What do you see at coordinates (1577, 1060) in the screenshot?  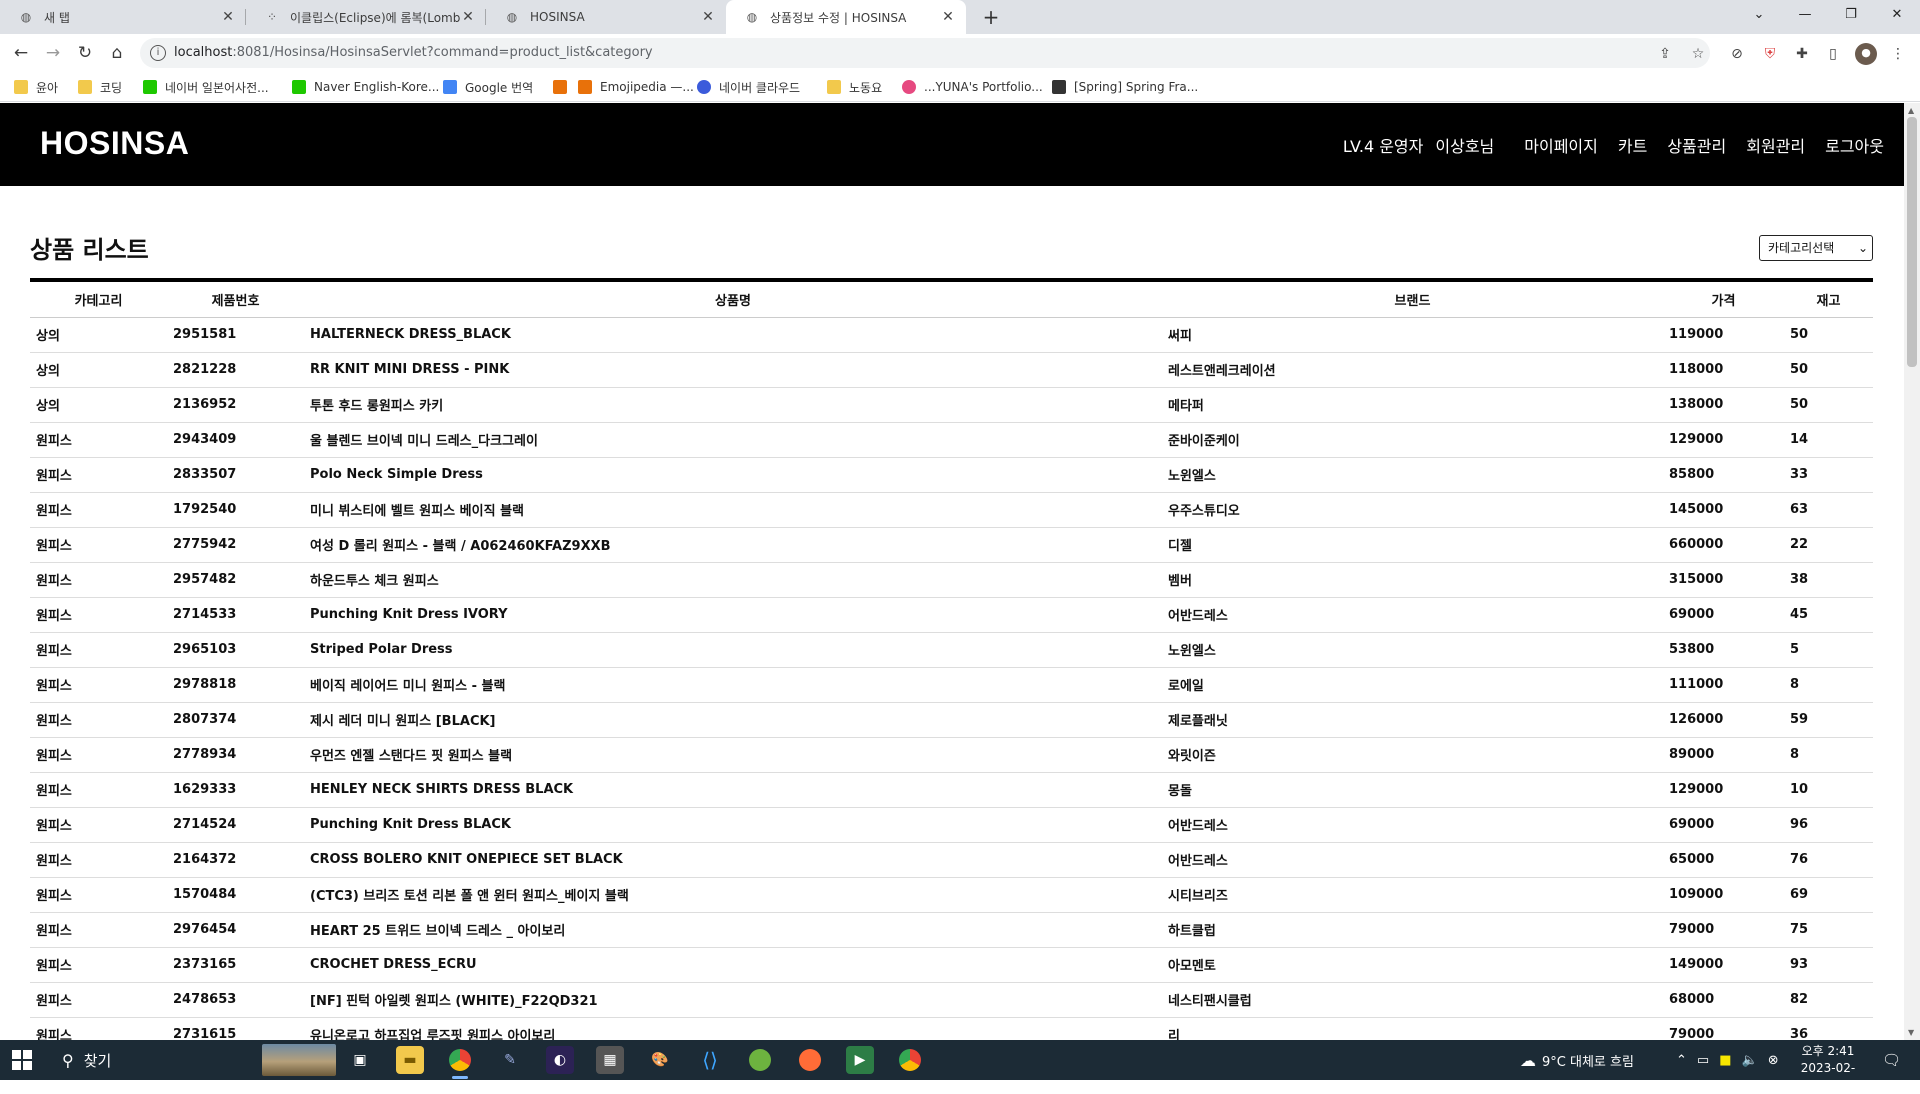 I see `weather-widget: ☁ 9°C 대체로 흐림` at bounding box center [1577, 1060].